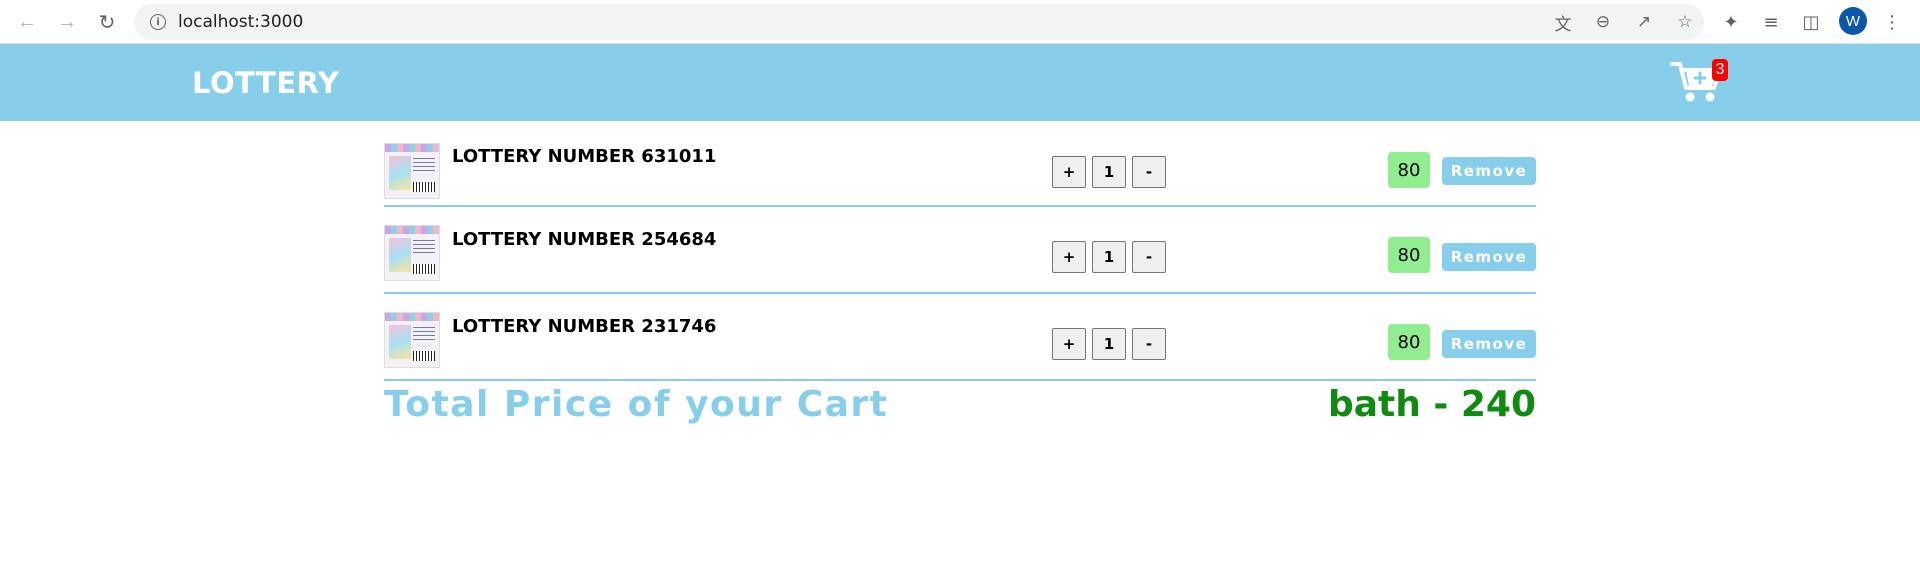  Describe the element at coordinates (1720, 70) in the screenshot. I see `cart-count-badge: 3` at that location.